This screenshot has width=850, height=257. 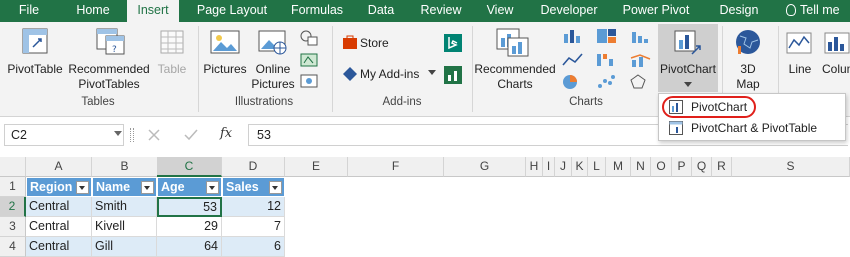 What do you see at coordinates (13, 247) in the screenshot?
I see `row-header: 4` at bounding box center [13, 247].